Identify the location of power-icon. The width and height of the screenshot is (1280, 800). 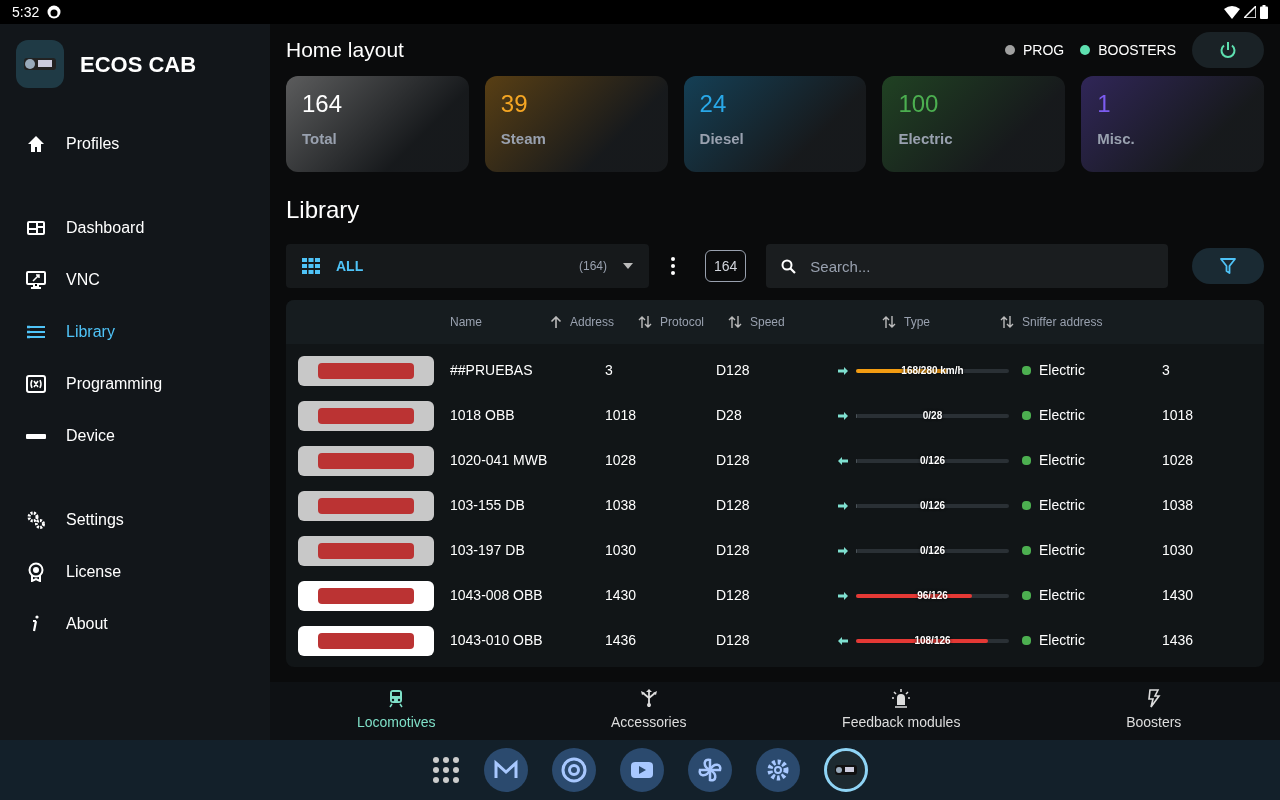
(1228, 50).